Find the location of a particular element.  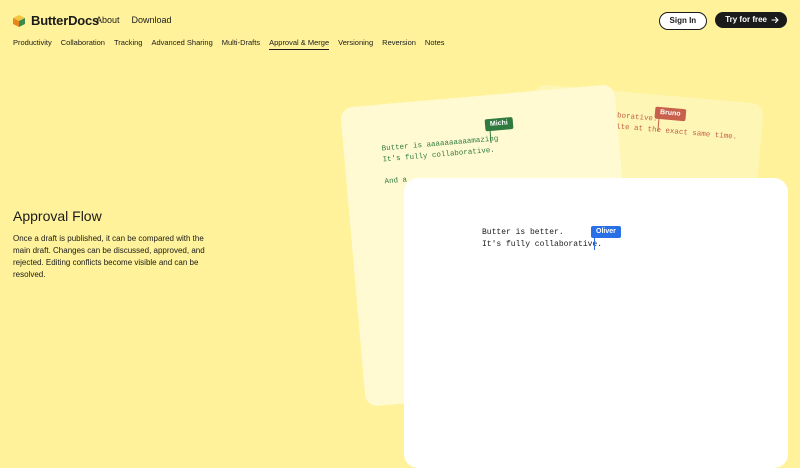

draft-line: It's fully collaborative. is located at coordinates (542, 244).